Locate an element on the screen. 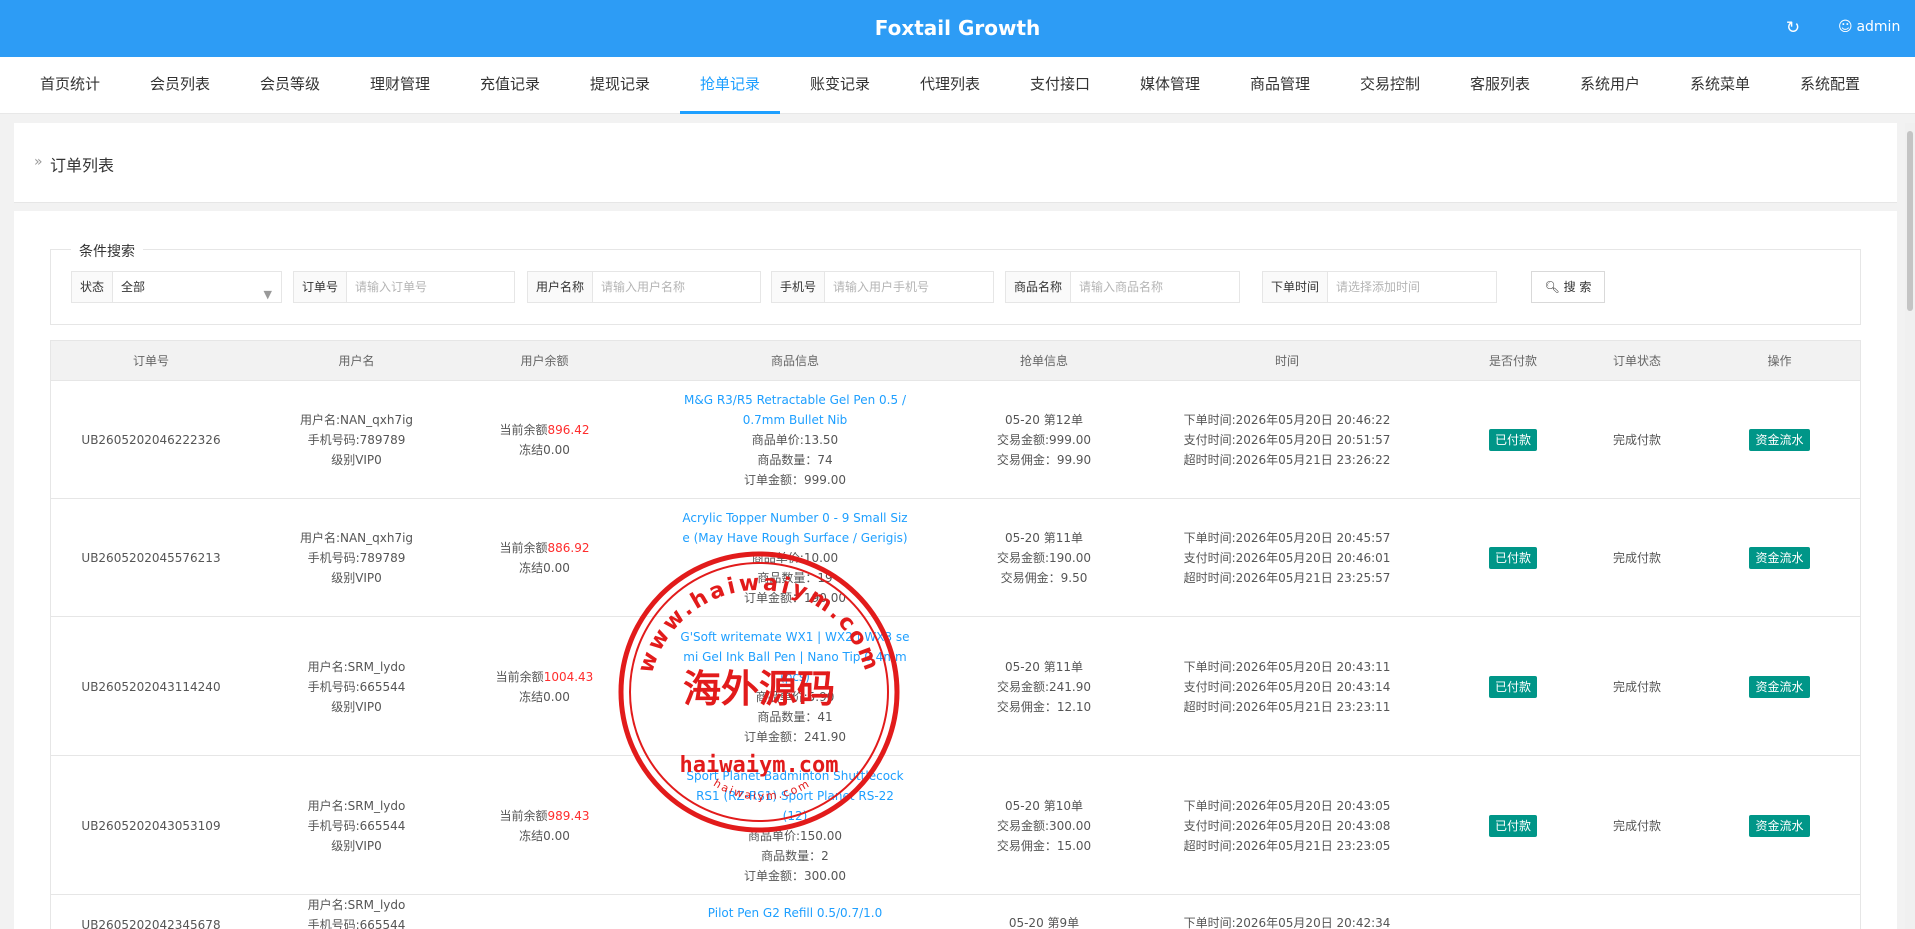 Image resolution: width=1915 pixels, height=929 pixels. action-cell is located at coordinates (1779, 912).